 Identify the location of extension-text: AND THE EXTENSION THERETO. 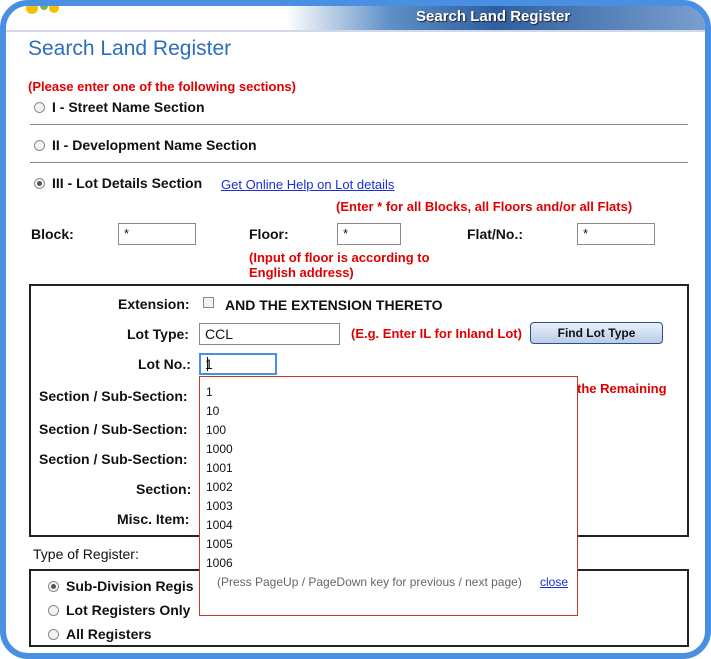
(334, 305).